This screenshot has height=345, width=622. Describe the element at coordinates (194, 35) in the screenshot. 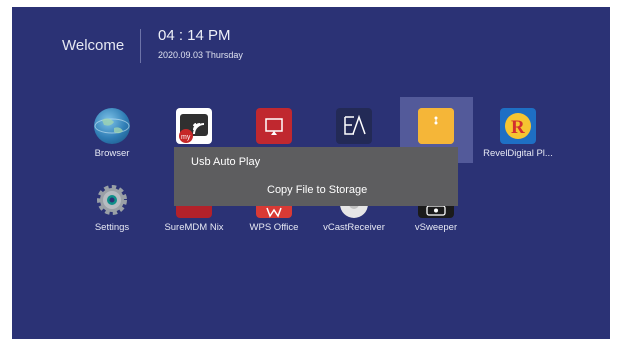

I see `clock-time: 04 : 14 PM` at that location.